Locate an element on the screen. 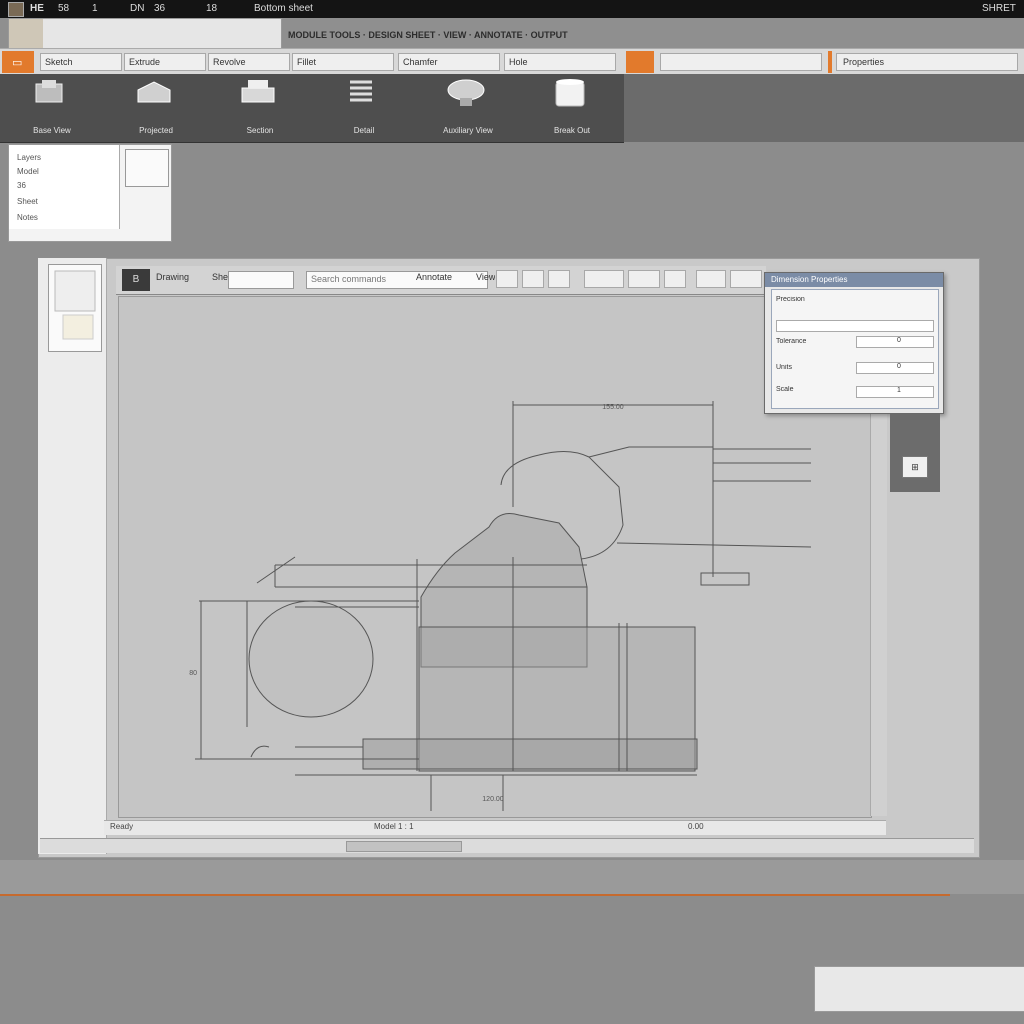 This screenshot has width=1024, height=1024. command-field: Search commands is located at coordinates (397, 280).